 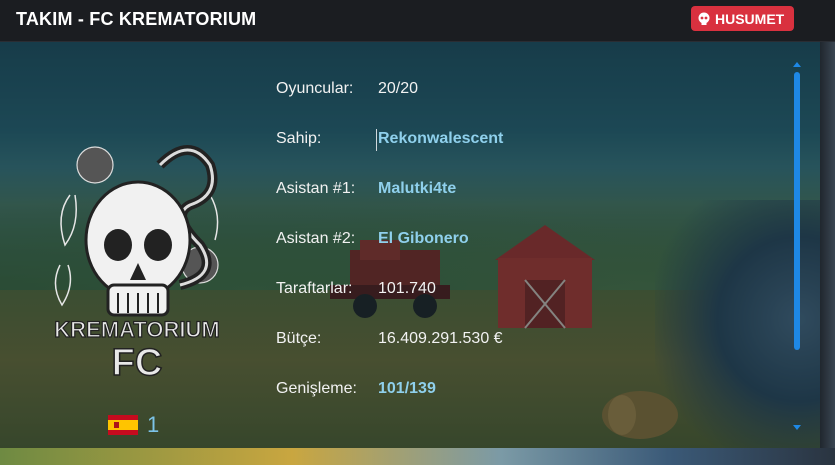 What do you see at coordinates (440, 338) in the screenshot?
I see `info-value: 16.409.291.530 €` at bounding box center [440, 338].